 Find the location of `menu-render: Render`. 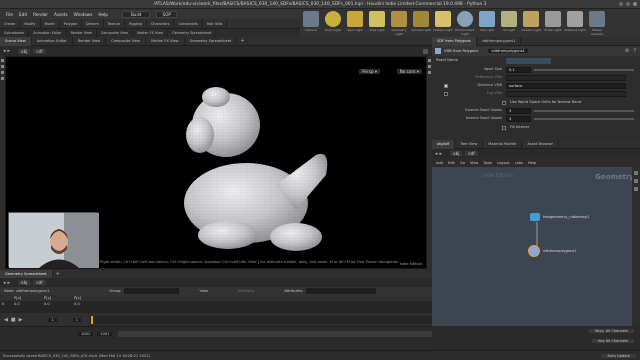

menu-render: Render is located at coordinates (40, 14).